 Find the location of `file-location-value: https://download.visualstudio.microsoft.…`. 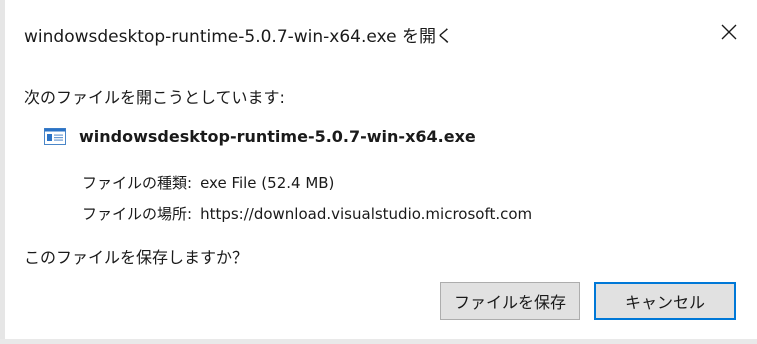

file-location-value: https://download.visualstudio.microsoft.… is located at coordinates (366, 214).